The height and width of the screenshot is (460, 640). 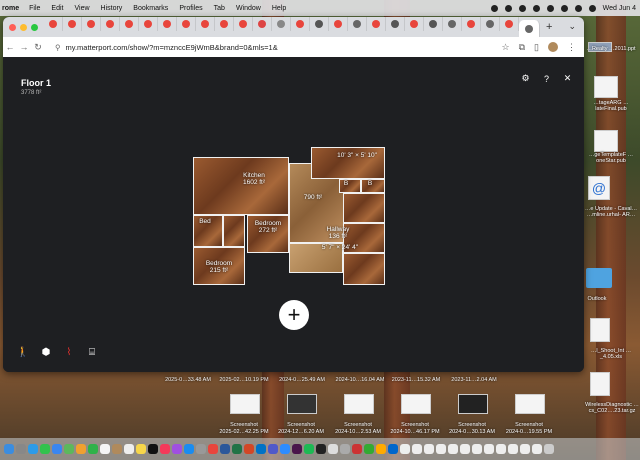 I want to click on site-info-icon: ⚲, so click(x=58, y=47).